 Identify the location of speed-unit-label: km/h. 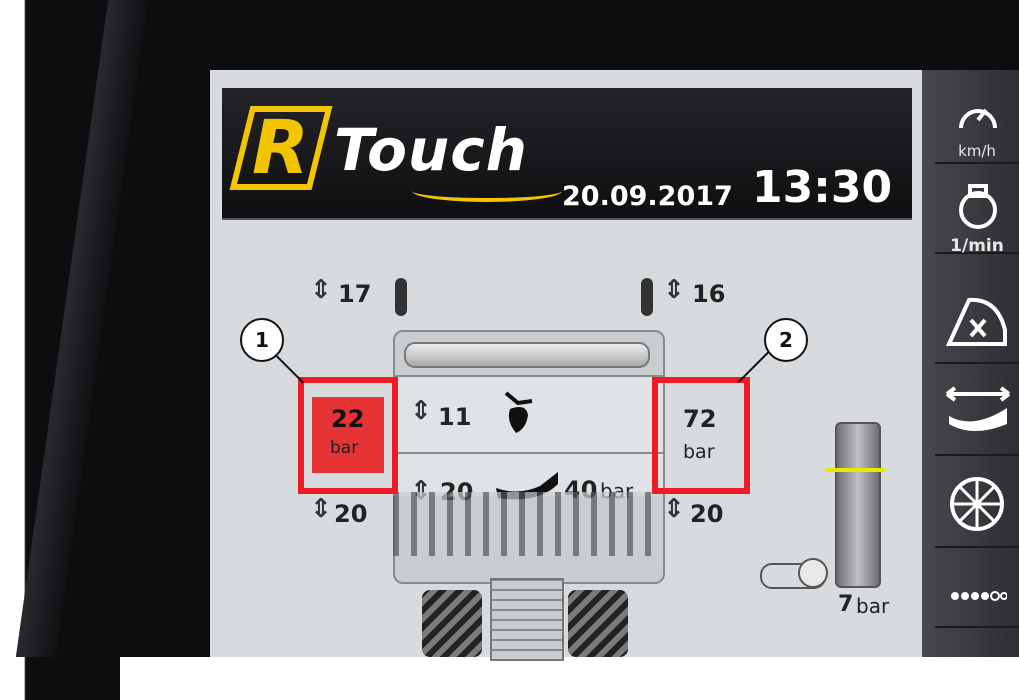
(977, 151).